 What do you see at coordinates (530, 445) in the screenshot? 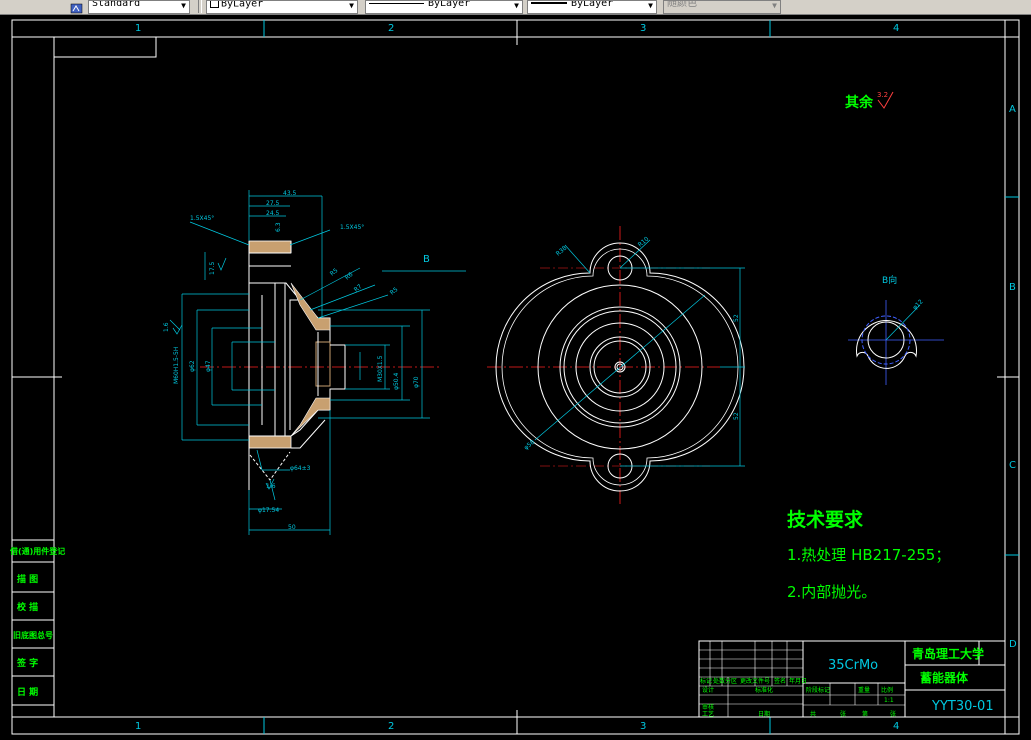
I see `dim-phi58: φ58` at bounding box center [530, 445].